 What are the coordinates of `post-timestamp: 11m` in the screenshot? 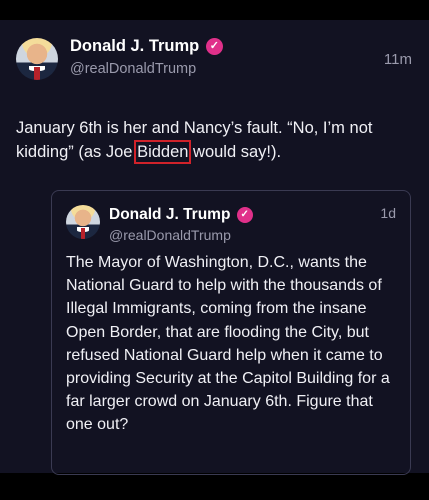 It's located at (398, 59).